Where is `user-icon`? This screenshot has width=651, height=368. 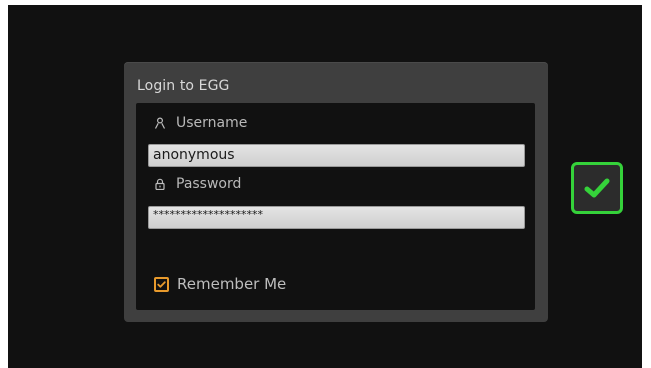 user-icon is located at coordinates (160, 123).